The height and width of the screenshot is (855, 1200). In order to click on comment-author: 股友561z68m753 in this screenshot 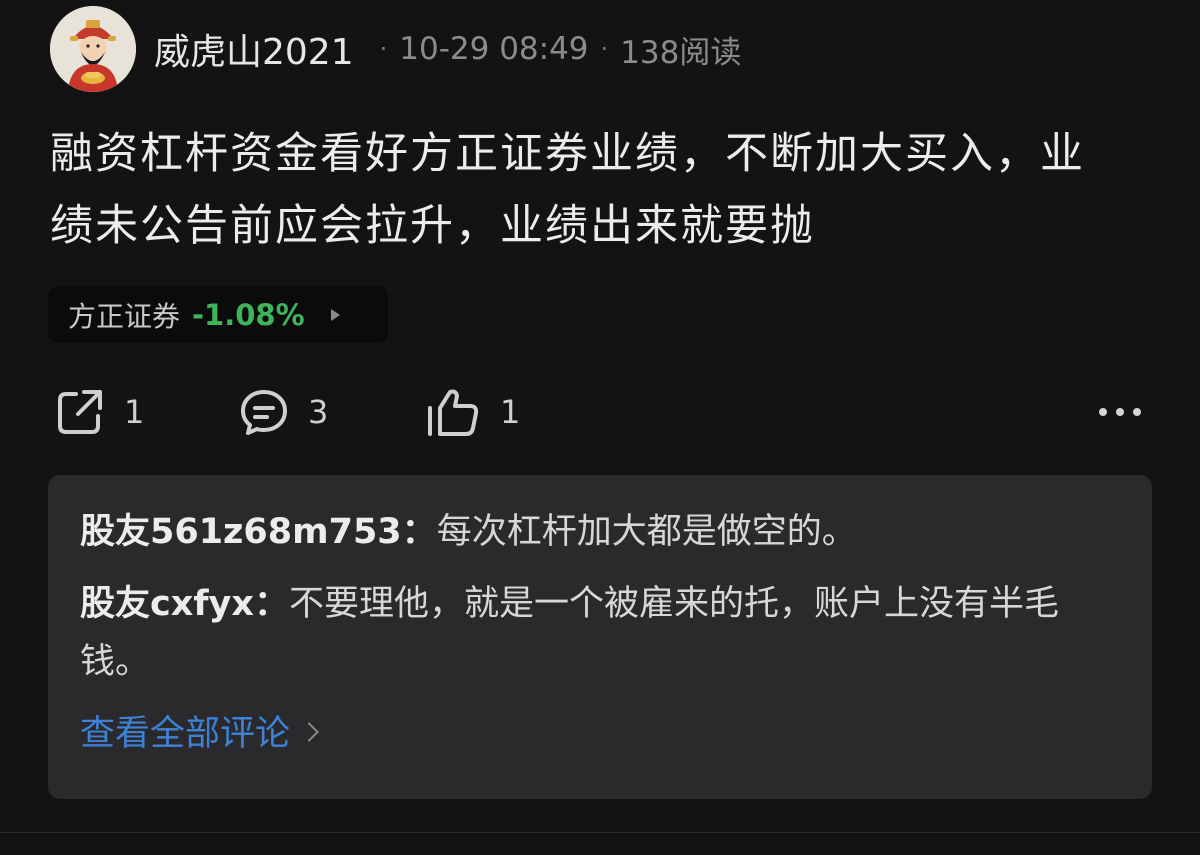, I will do `click(241, 532)`.